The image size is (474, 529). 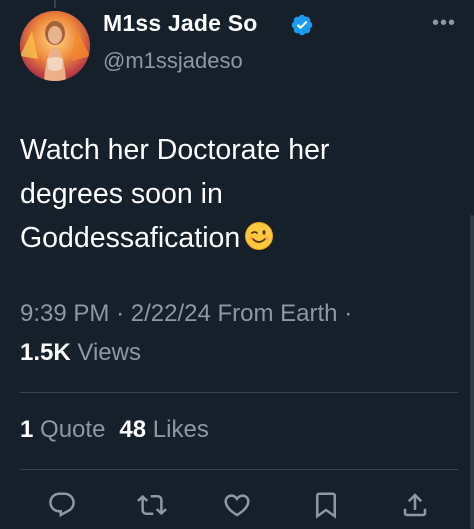 What do you see at coordinates (326, 505) in the screenshot?
I see `bookmark-icon` at bounding box center [326, 505].